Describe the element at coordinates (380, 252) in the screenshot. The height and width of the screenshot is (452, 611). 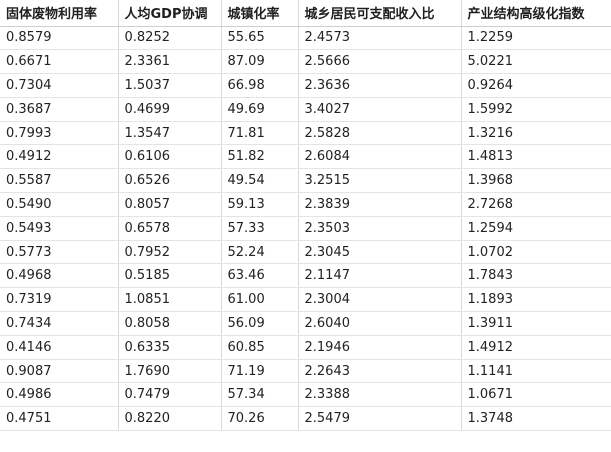
I see `table-cell: 2.3045` at that location.